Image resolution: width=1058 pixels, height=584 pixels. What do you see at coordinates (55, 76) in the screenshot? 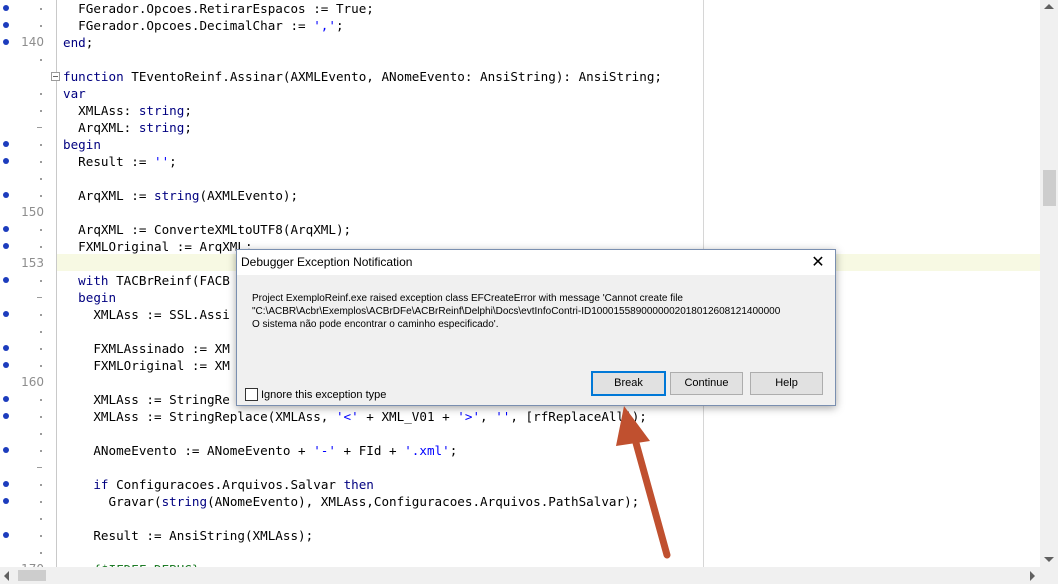
I see `collapse-icon` at bounding box center [55, 76].